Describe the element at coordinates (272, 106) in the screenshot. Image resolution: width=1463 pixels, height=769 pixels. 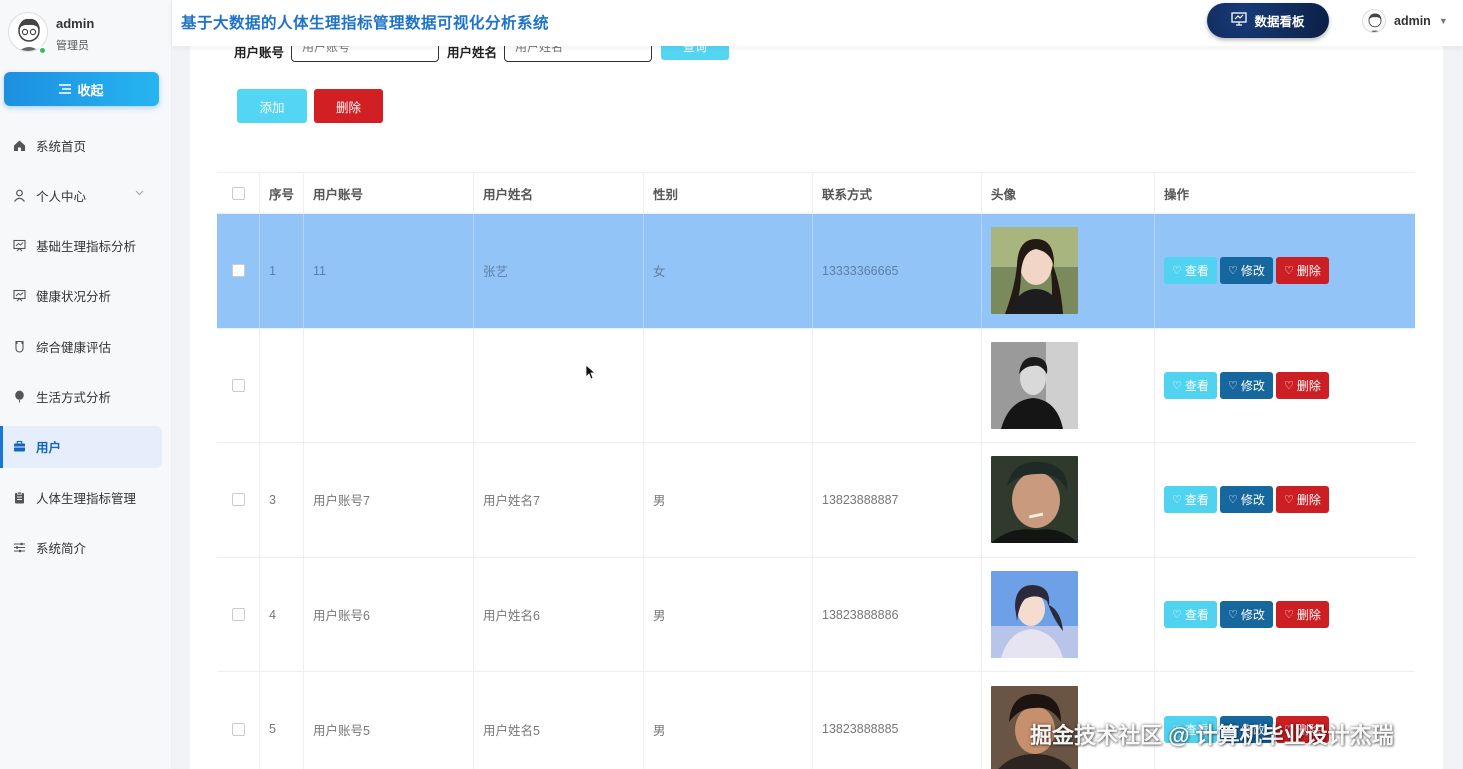
I see `add-button: 添加` at that location.